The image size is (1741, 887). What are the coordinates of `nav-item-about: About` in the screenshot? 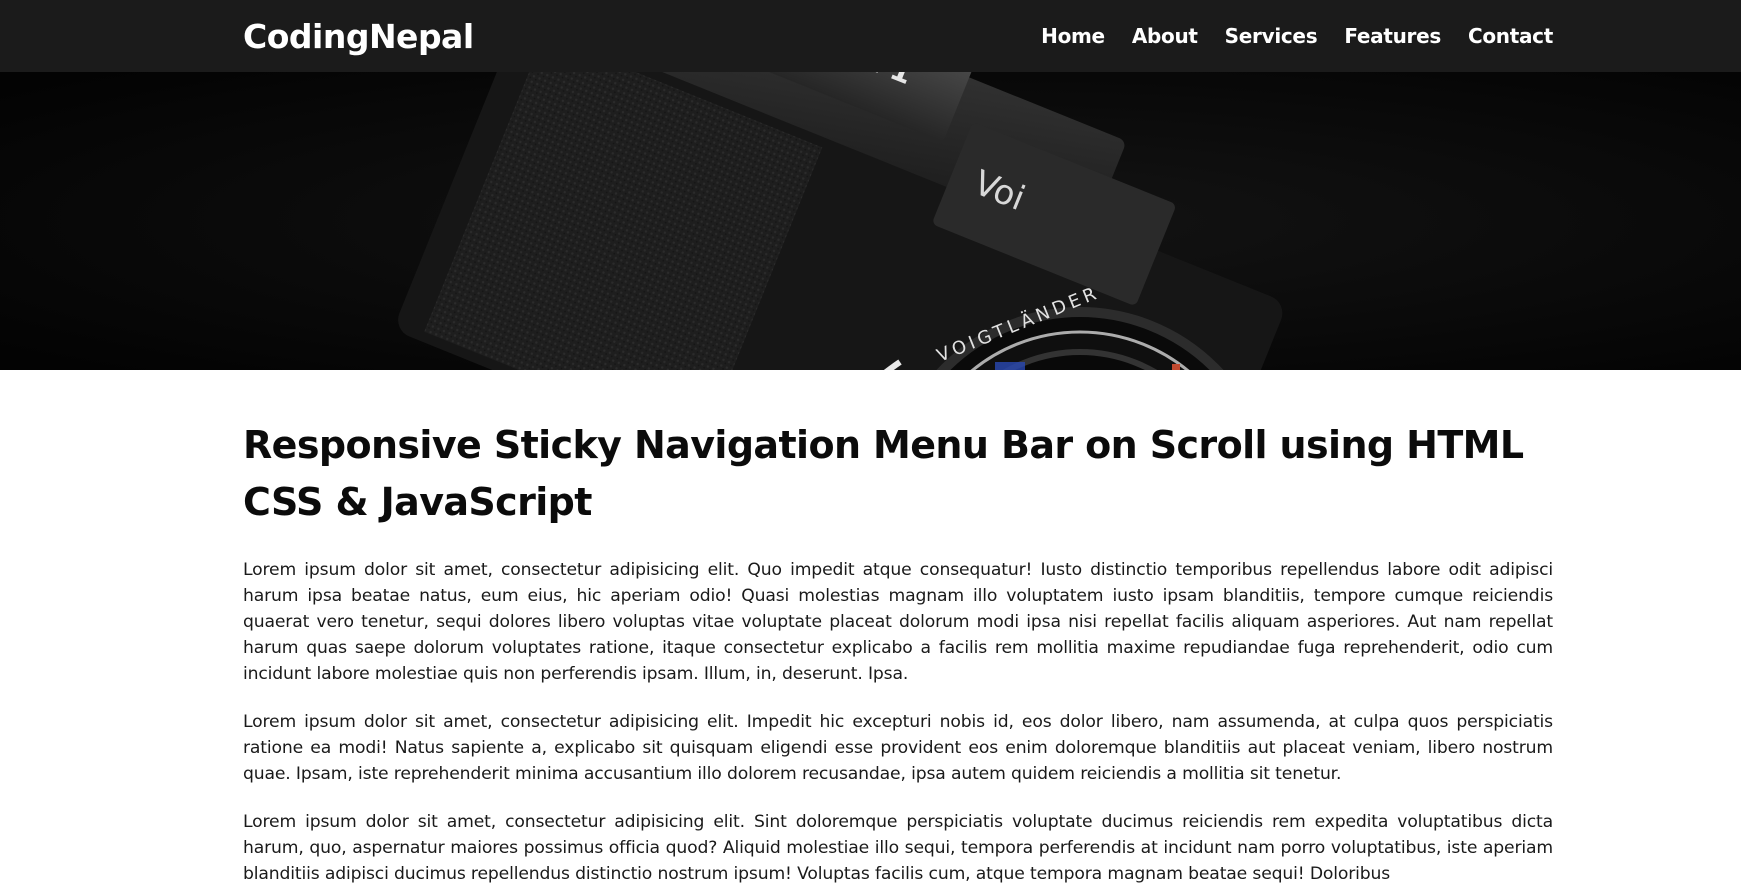 It's located at (1165, 36).